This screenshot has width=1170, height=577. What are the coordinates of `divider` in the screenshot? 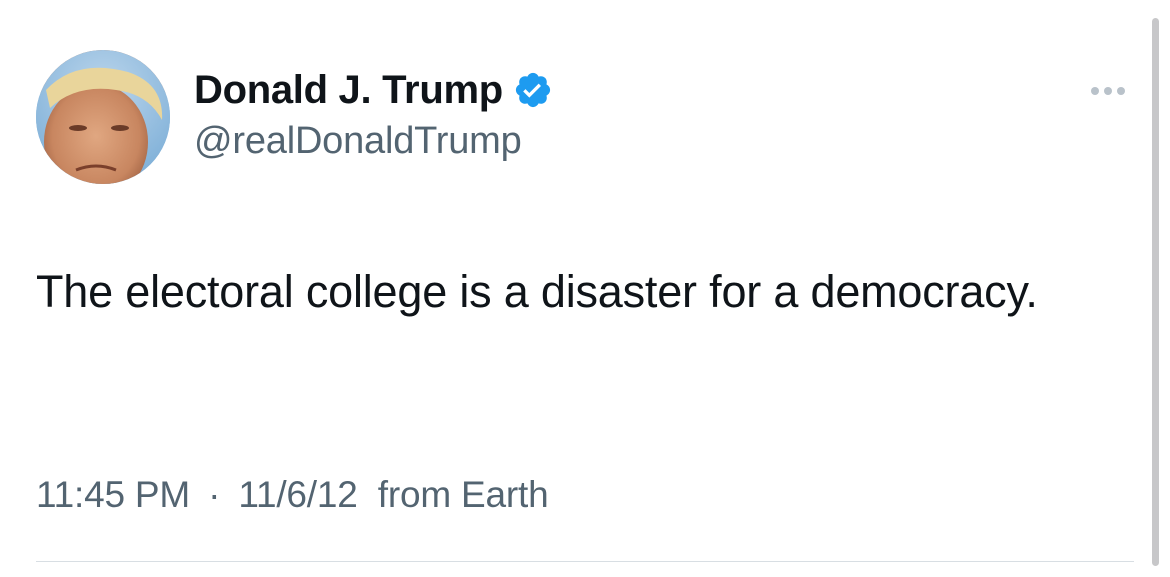 It's located at (585, 561).